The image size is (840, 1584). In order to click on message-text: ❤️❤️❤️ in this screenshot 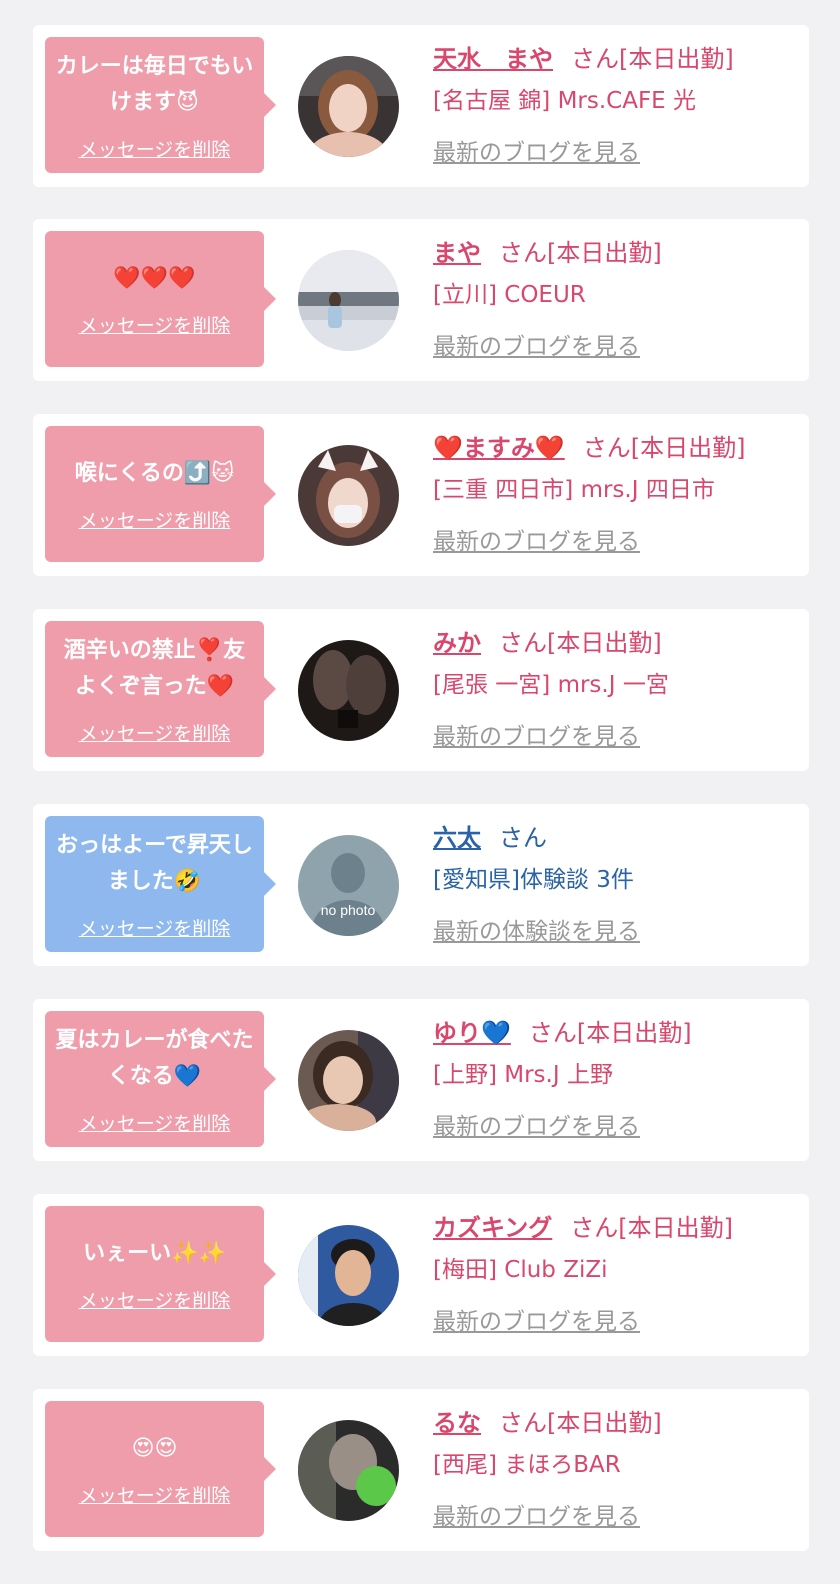, I will do `click(154, 278)`.